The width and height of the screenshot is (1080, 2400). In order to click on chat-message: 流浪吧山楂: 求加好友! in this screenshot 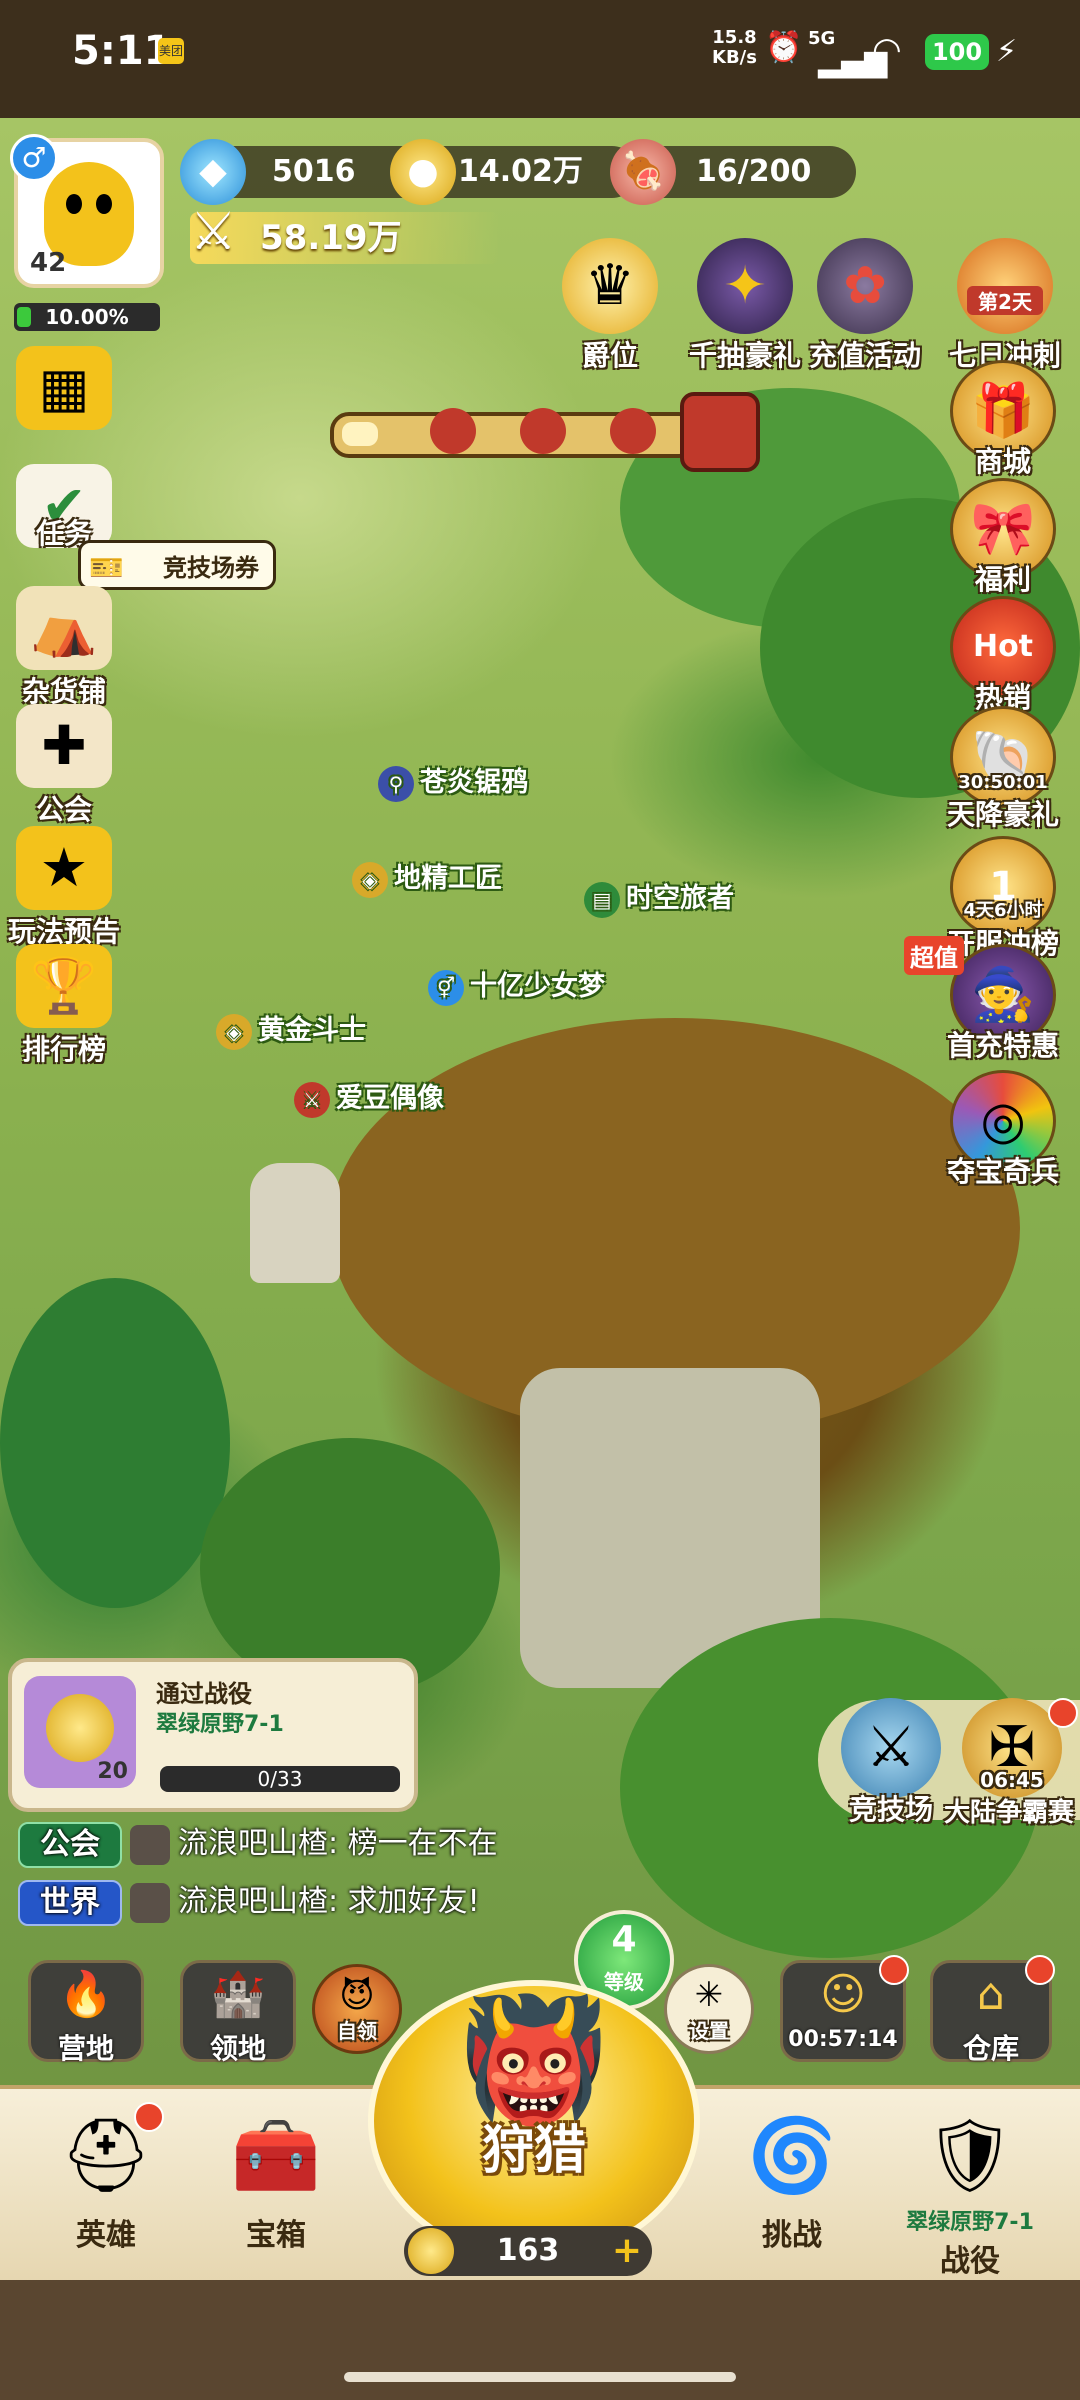, I will do `click(329, 1901)`.